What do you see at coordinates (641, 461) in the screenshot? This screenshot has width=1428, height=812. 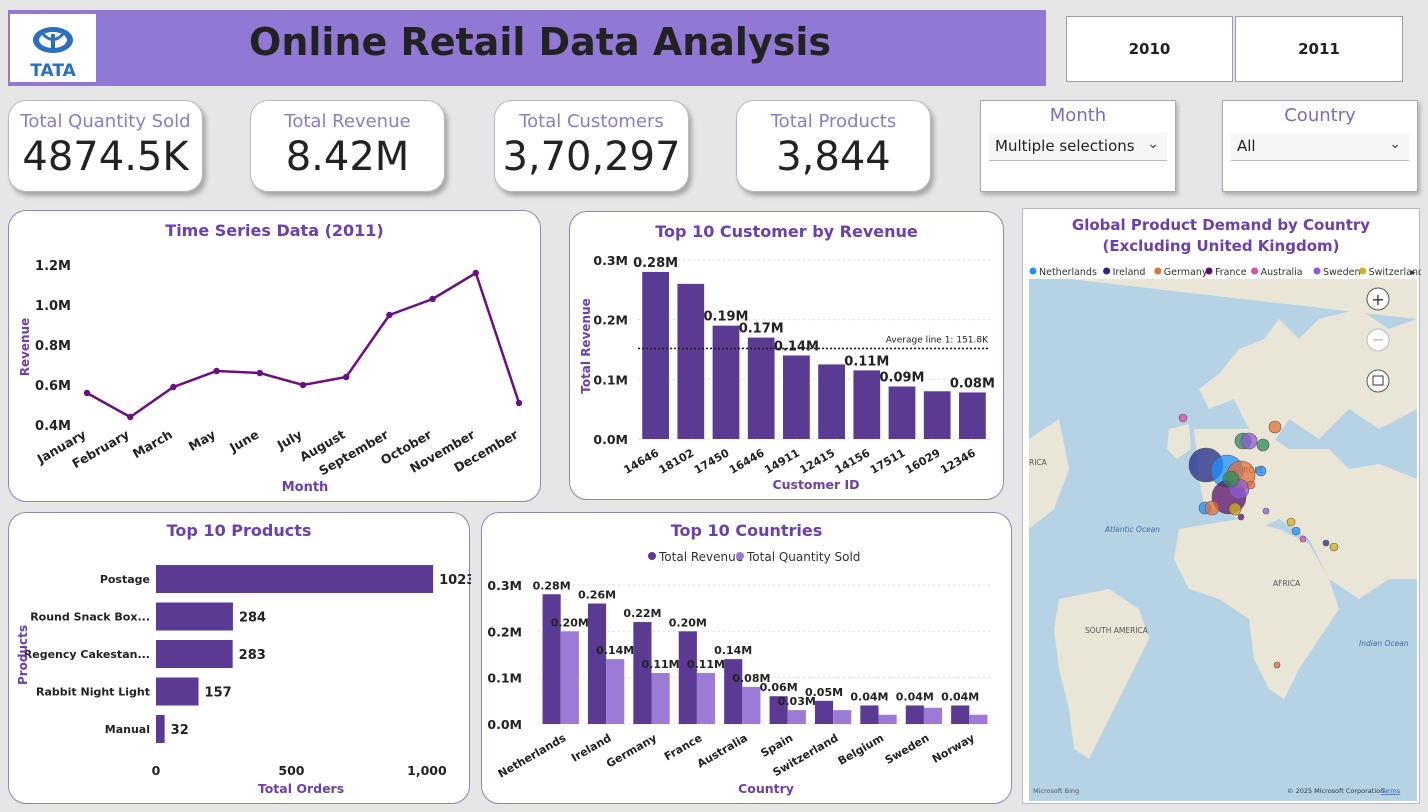 I see `x-tick-label: 14646` at bounding box center [641, 461].